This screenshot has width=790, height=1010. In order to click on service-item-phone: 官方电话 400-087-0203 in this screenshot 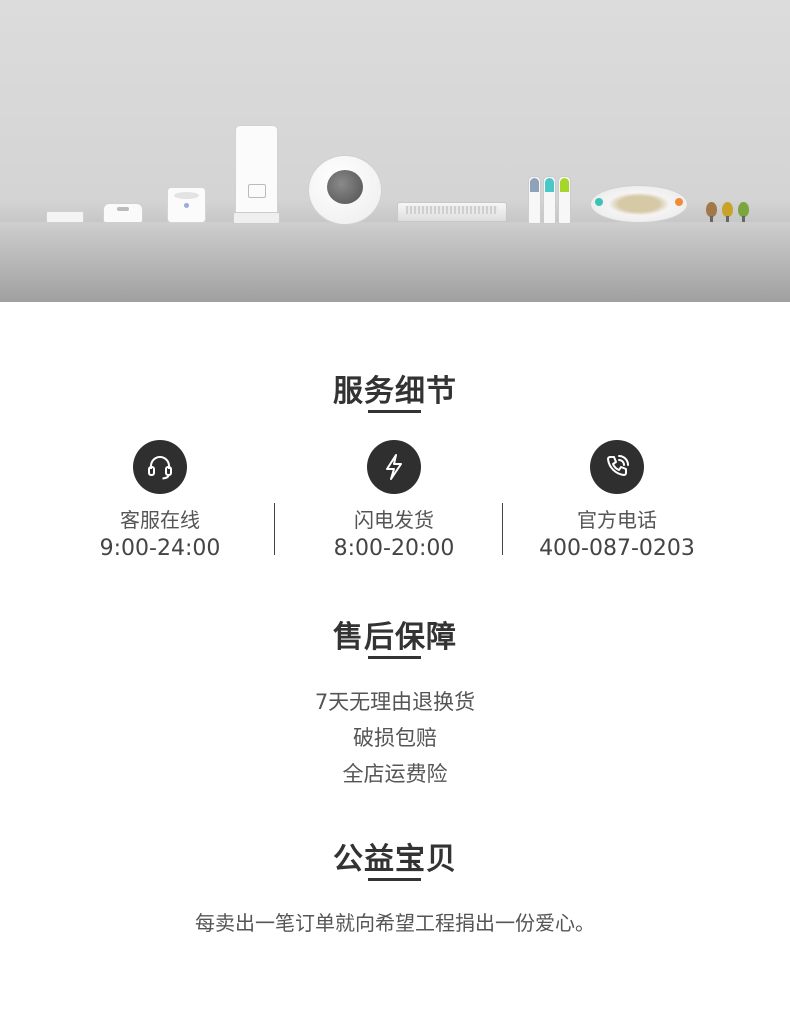, I will do `click(617, 501)`.